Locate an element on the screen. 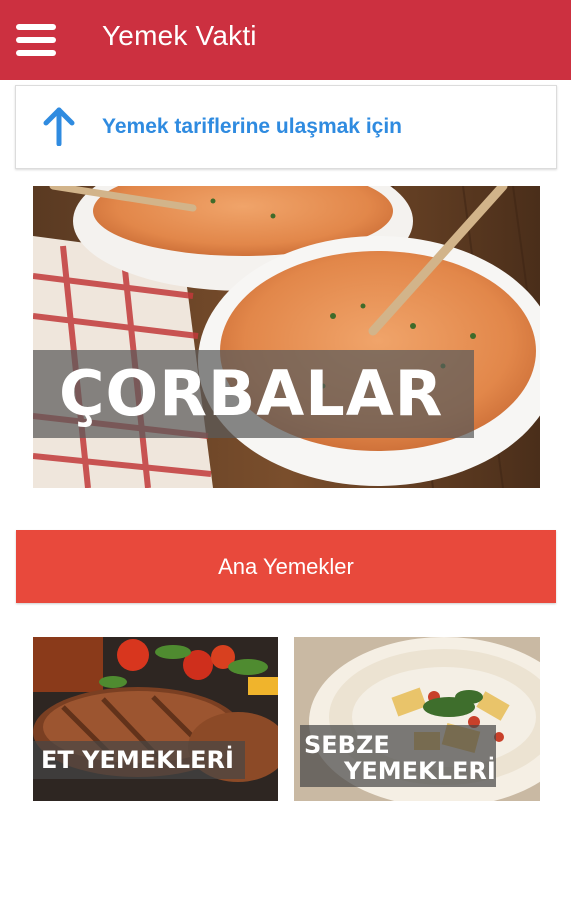  meat-label: ET YEMEKLERİ is located at coordinates (137, 760).